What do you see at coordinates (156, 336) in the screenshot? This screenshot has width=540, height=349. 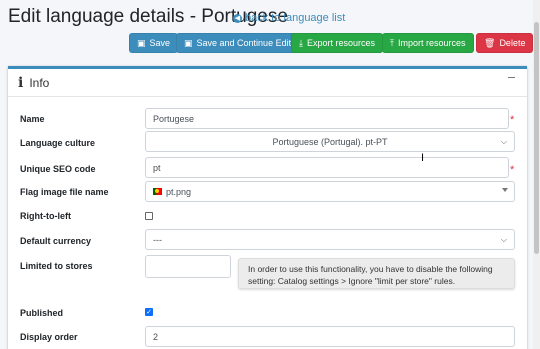 I see `display-order-value: 2` at bounding box center [156, 336].